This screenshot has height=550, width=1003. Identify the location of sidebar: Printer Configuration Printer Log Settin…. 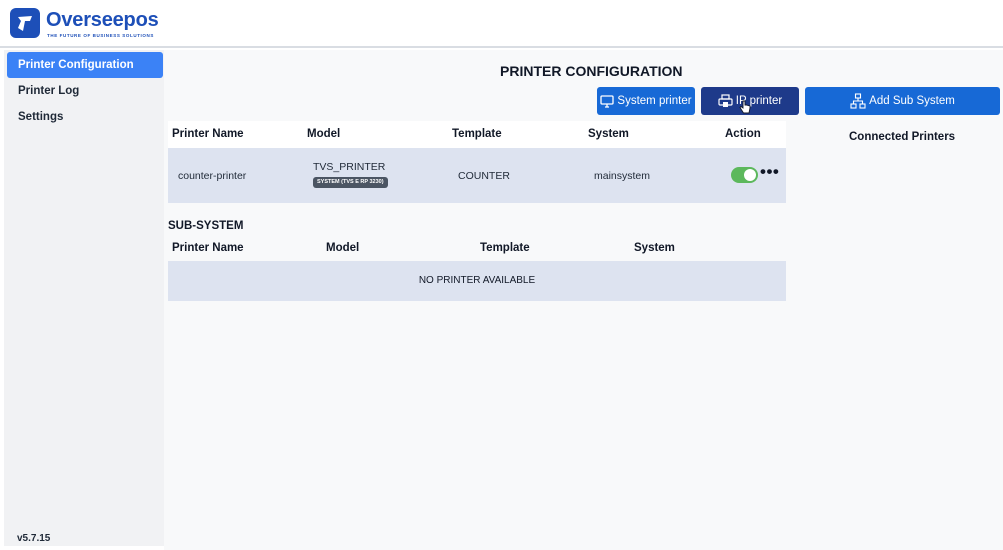
(84, 298).